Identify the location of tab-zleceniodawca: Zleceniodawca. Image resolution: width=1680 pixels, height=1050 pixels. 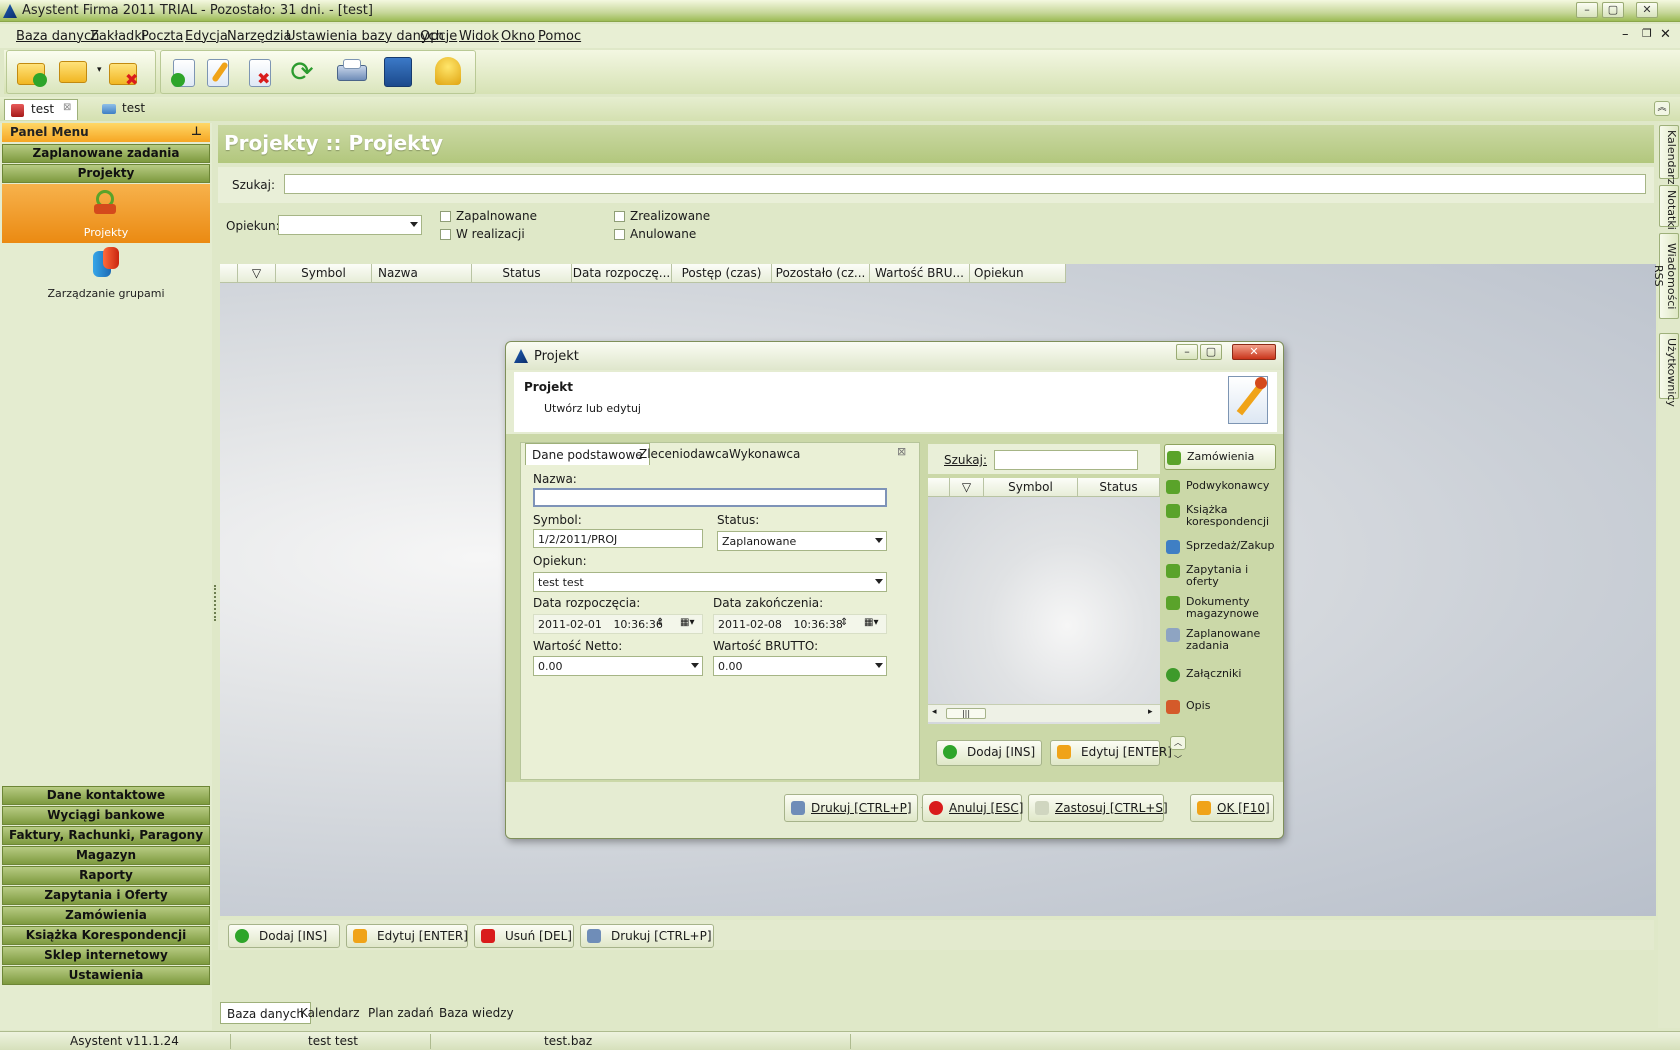
(684, 454).